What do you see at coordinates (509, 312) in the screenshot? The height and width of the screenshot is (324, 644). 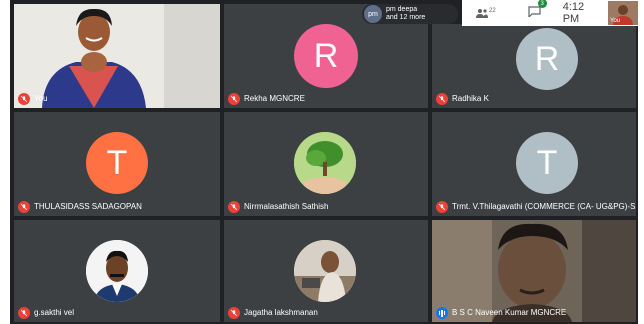 I see `participant-name: B S C Naveen Kumar MGNCRE` at bounding box center [509, 312].